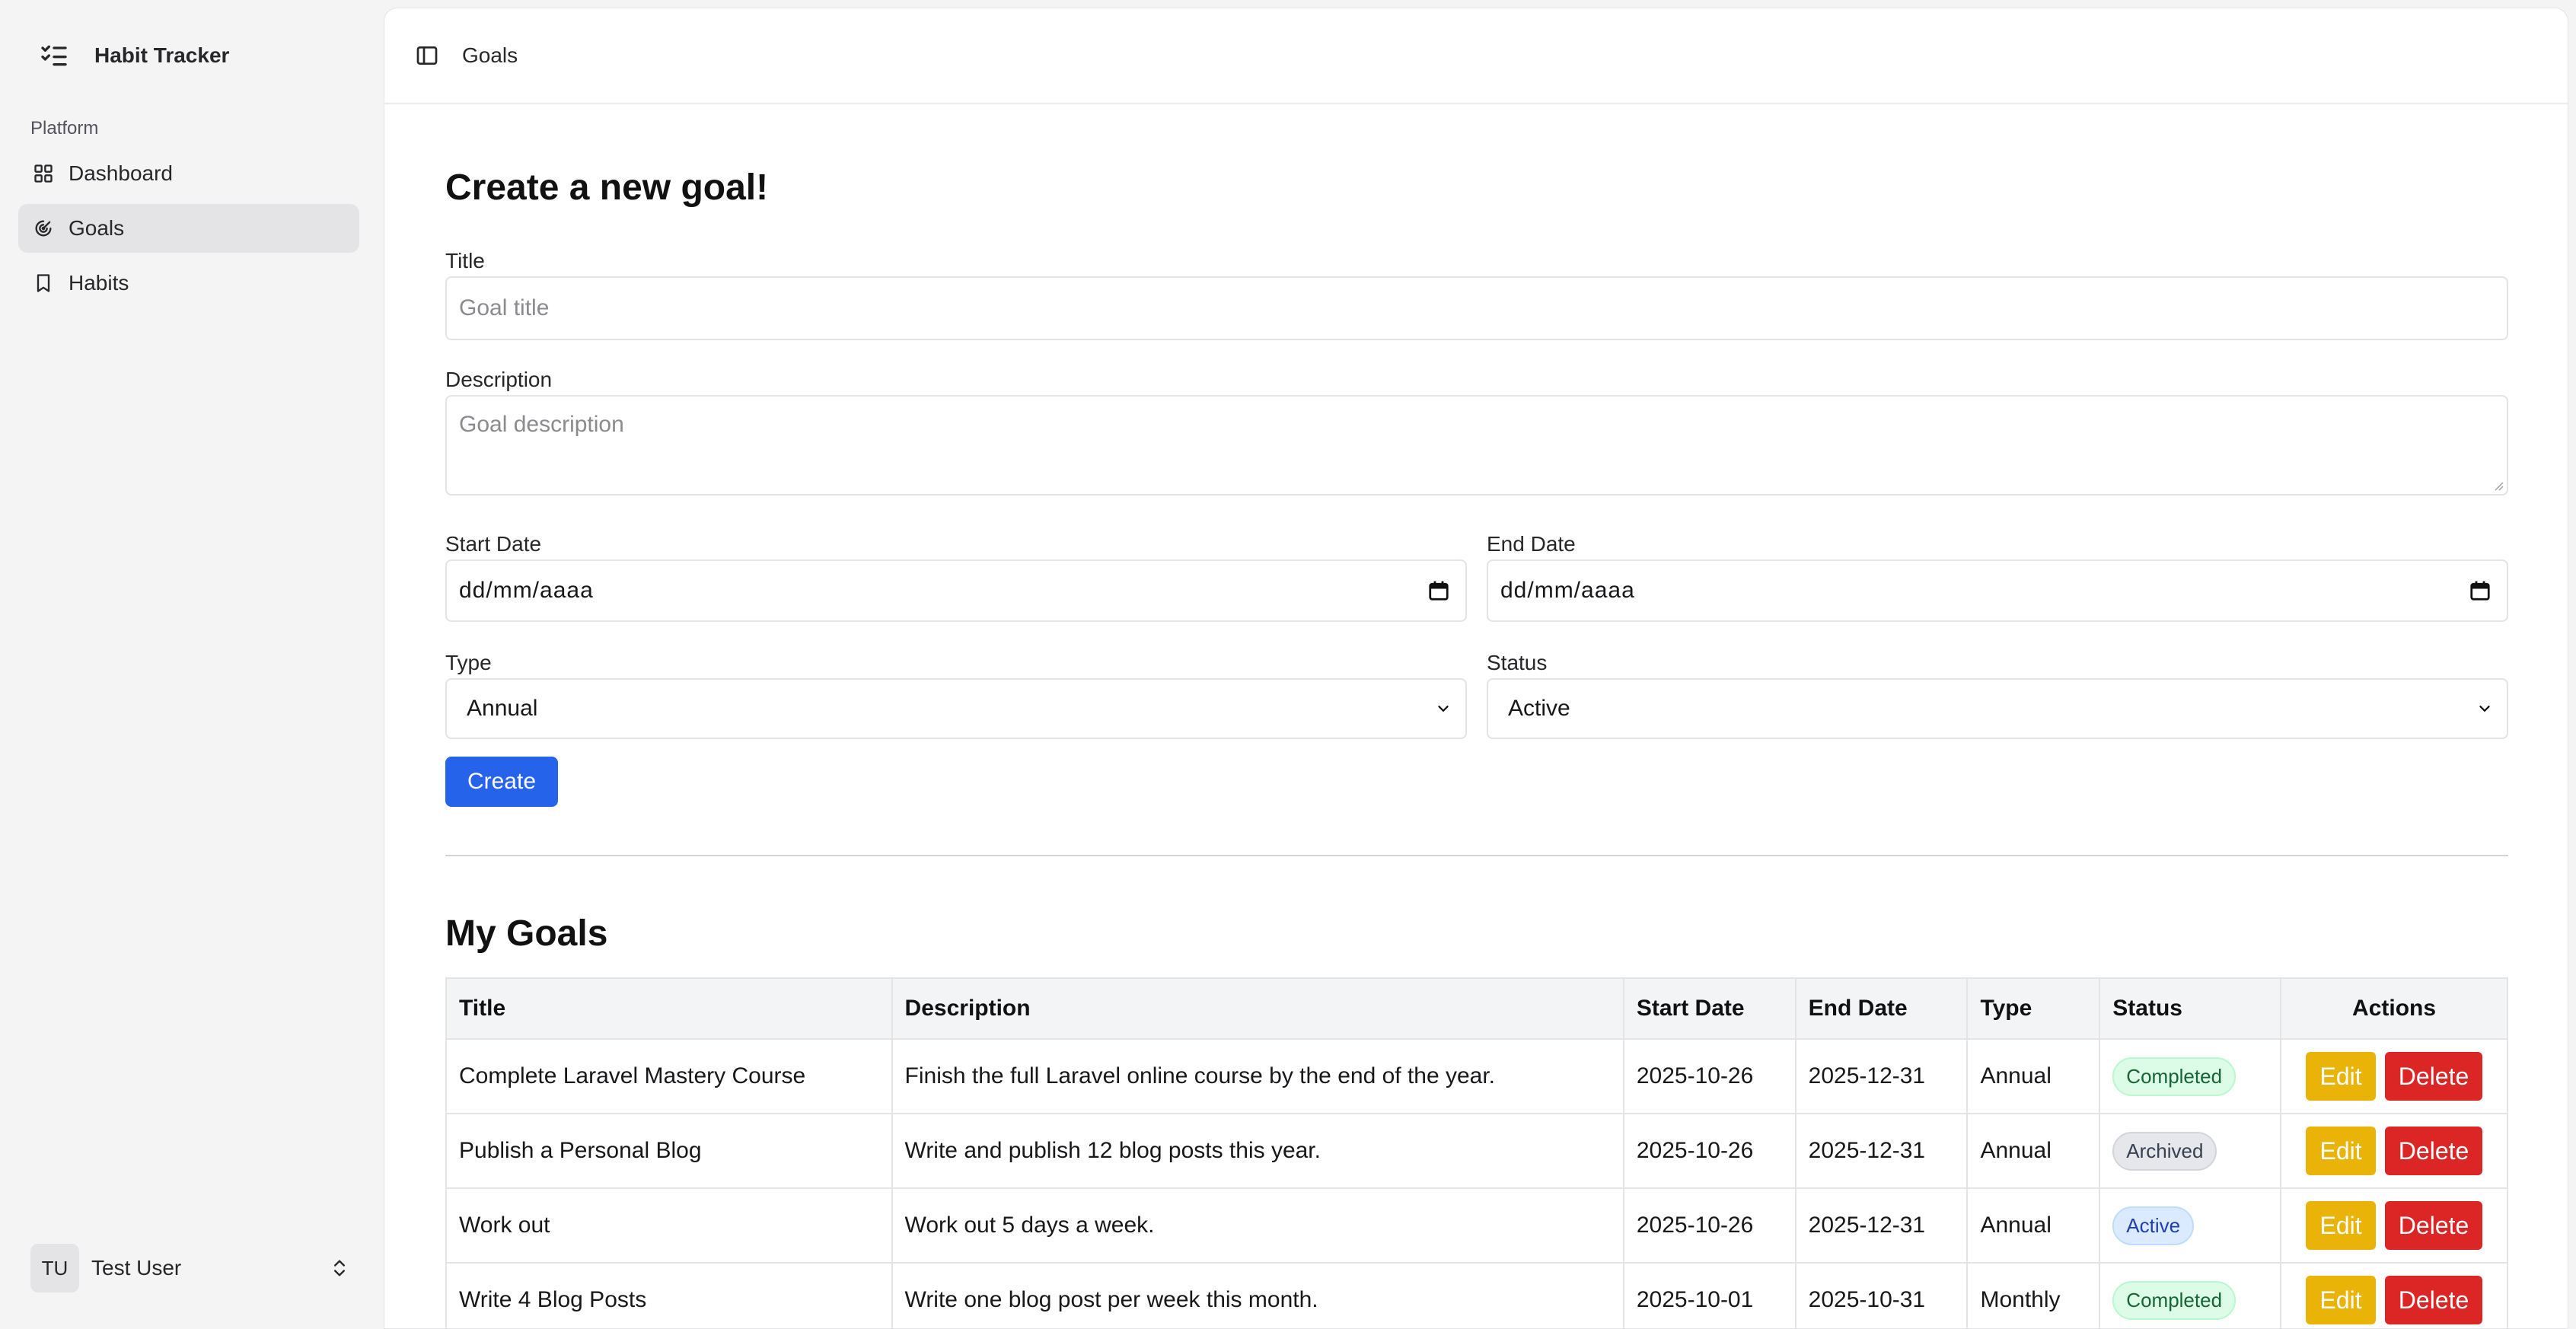  Describe the element at coordinates (54, 55) in the screenshot. I see `list-checks-icon` at that location.